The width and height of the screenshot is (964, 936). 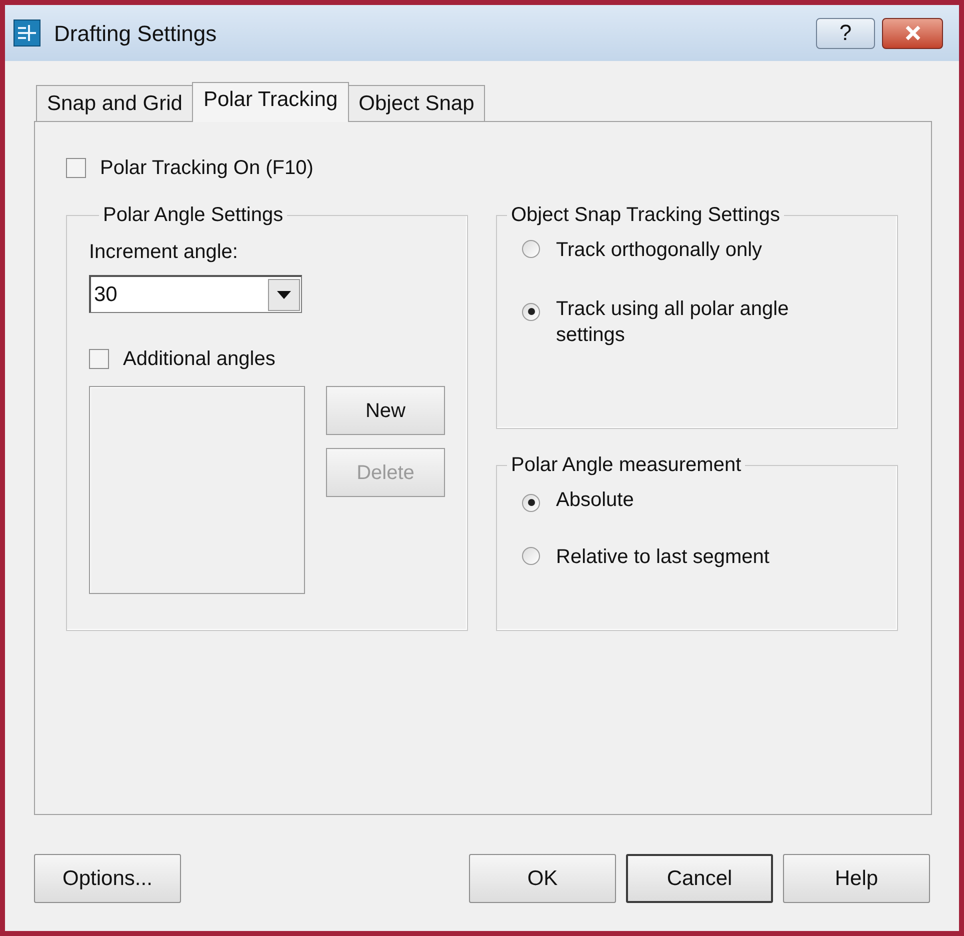 What do you see at coordinates (135, 34) in the screenshot?
I see `window-title: Drafting Settings` at bounding box center [135, 34].